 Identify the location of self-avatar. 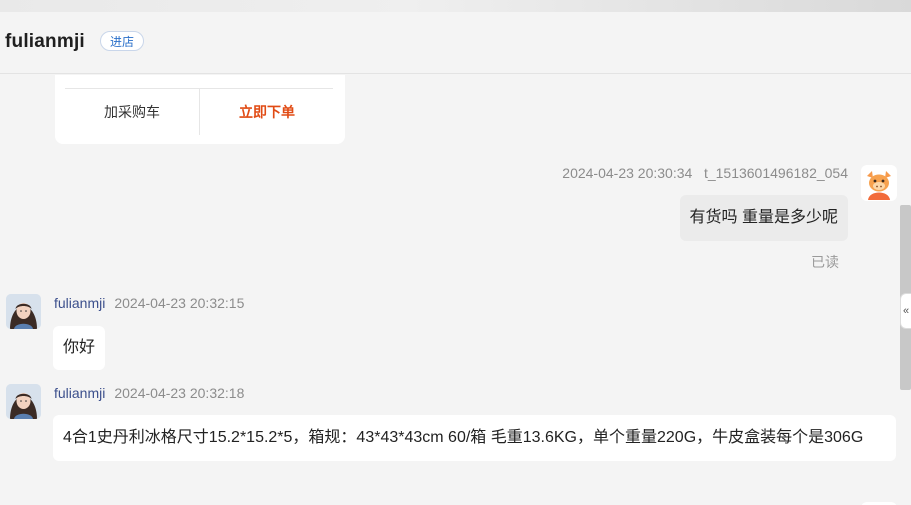
(879, 183).